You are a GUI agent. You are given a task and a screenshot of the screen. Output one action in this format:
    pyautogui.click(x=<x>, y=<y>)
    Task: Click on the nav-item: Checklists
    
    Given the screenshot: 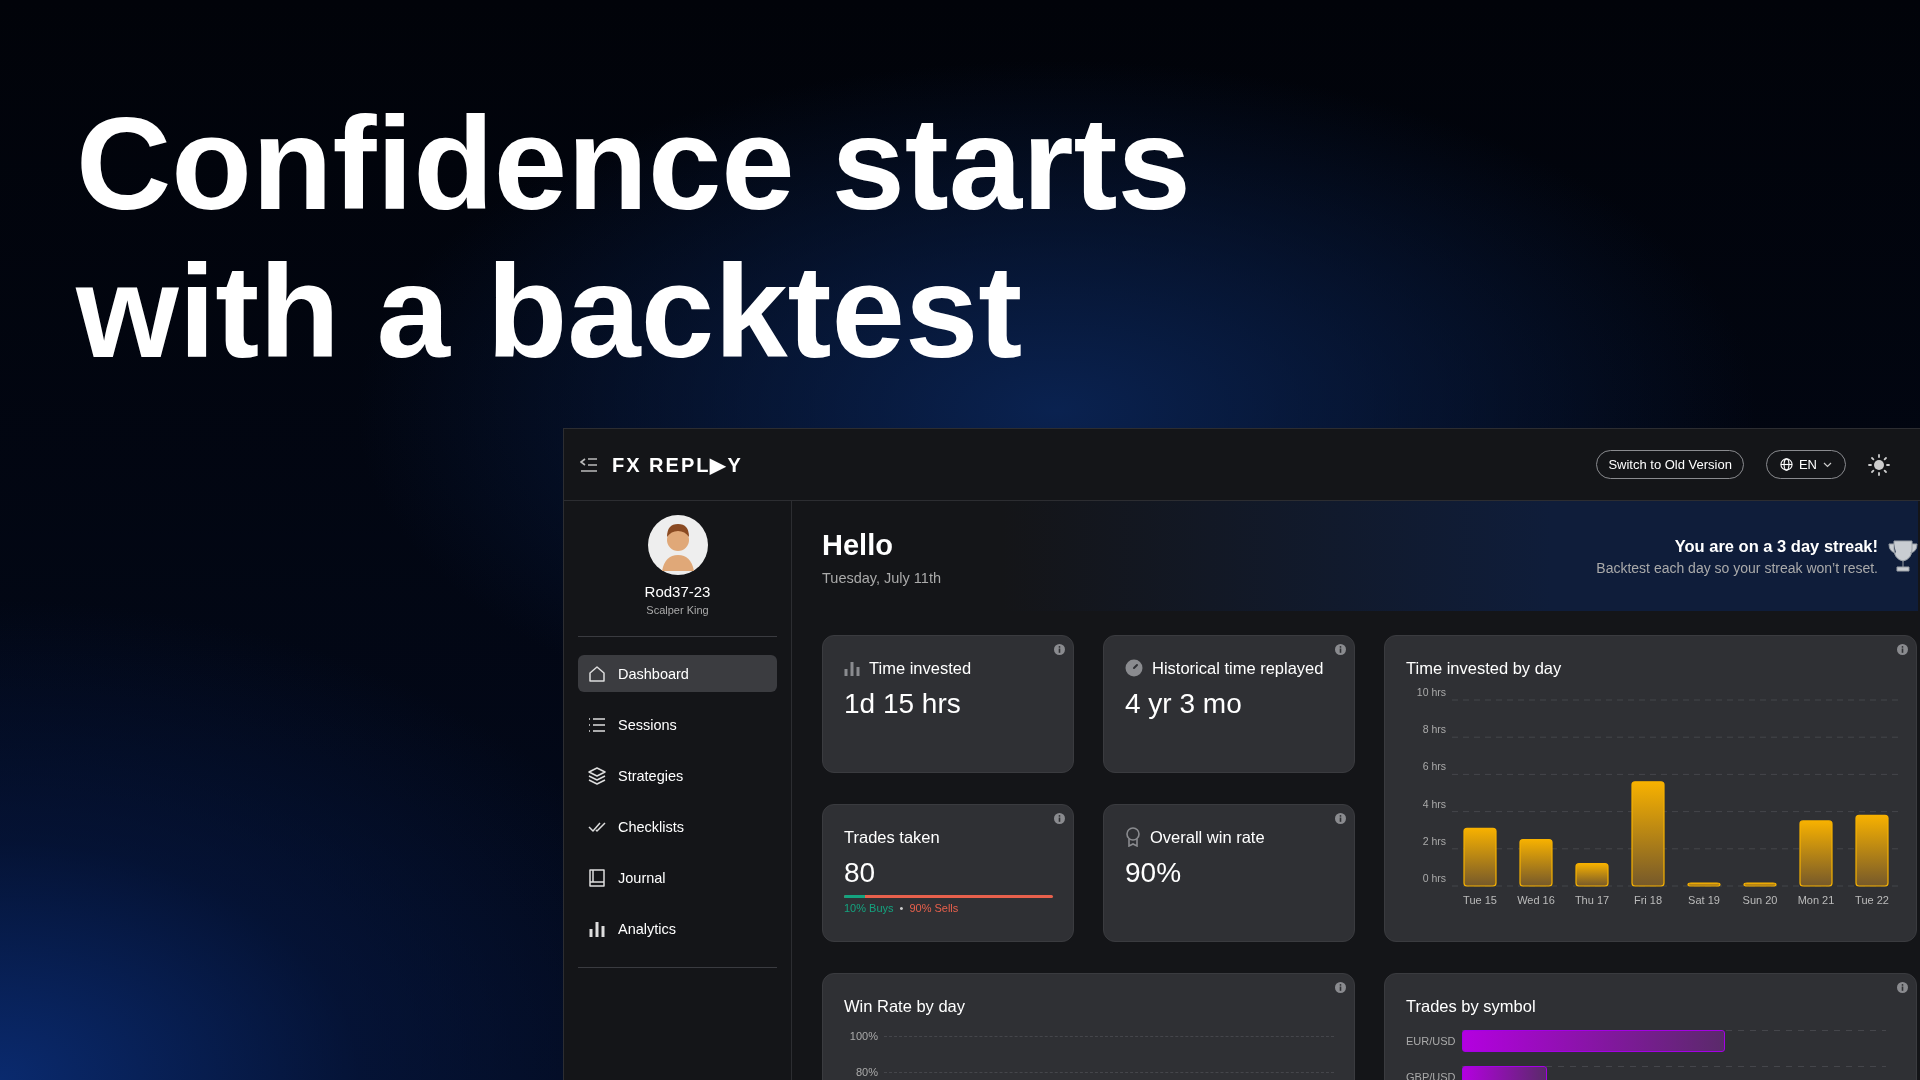 What is the action you would take?
    pyautogui.click(x=677, y=826)
    